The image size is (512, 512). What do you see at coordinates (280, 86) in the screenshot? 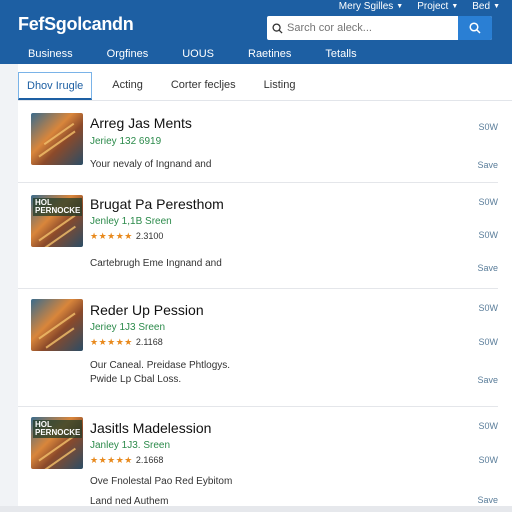
I see `tab-listing: Listing` at bounding box center [280, 86].